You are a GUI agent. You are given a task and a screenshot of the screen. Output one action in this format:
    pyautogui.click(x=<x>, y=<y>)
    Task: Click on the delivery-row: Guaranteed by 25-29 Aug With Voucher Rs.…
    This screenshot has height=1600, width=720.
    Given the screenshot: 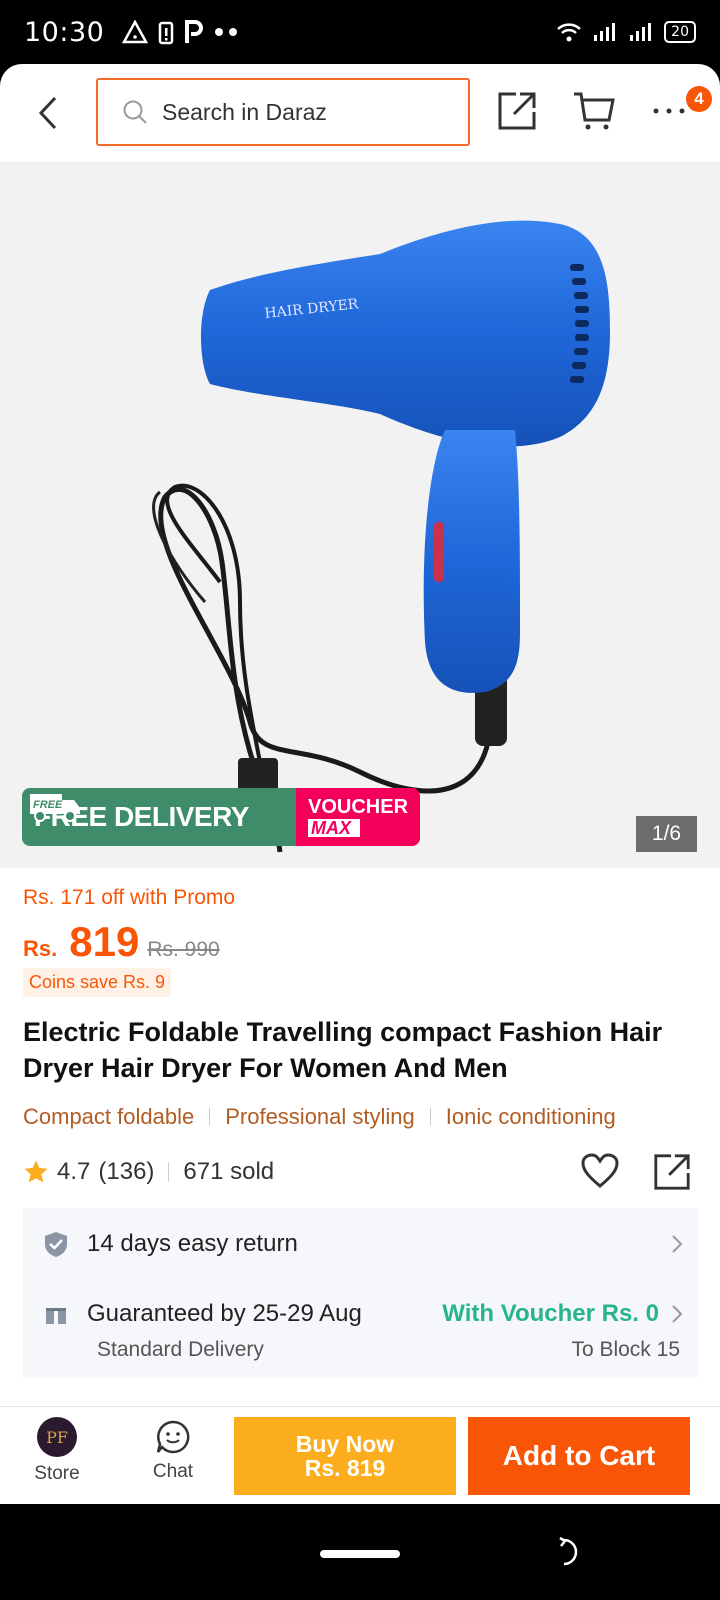 What is the action you would take?
    pyautogui.click(x=363, y=1314)
    